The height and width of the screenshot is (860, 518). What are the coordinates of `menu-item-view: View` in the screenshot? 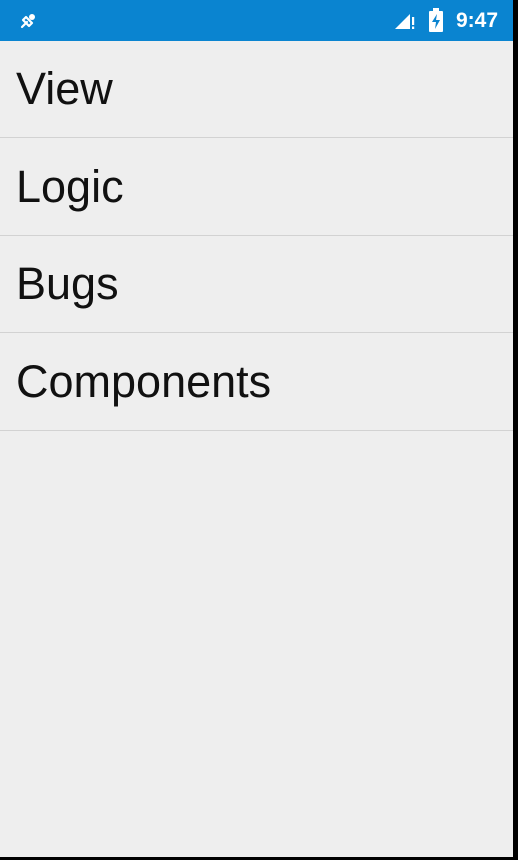 It's located at (256, 89).